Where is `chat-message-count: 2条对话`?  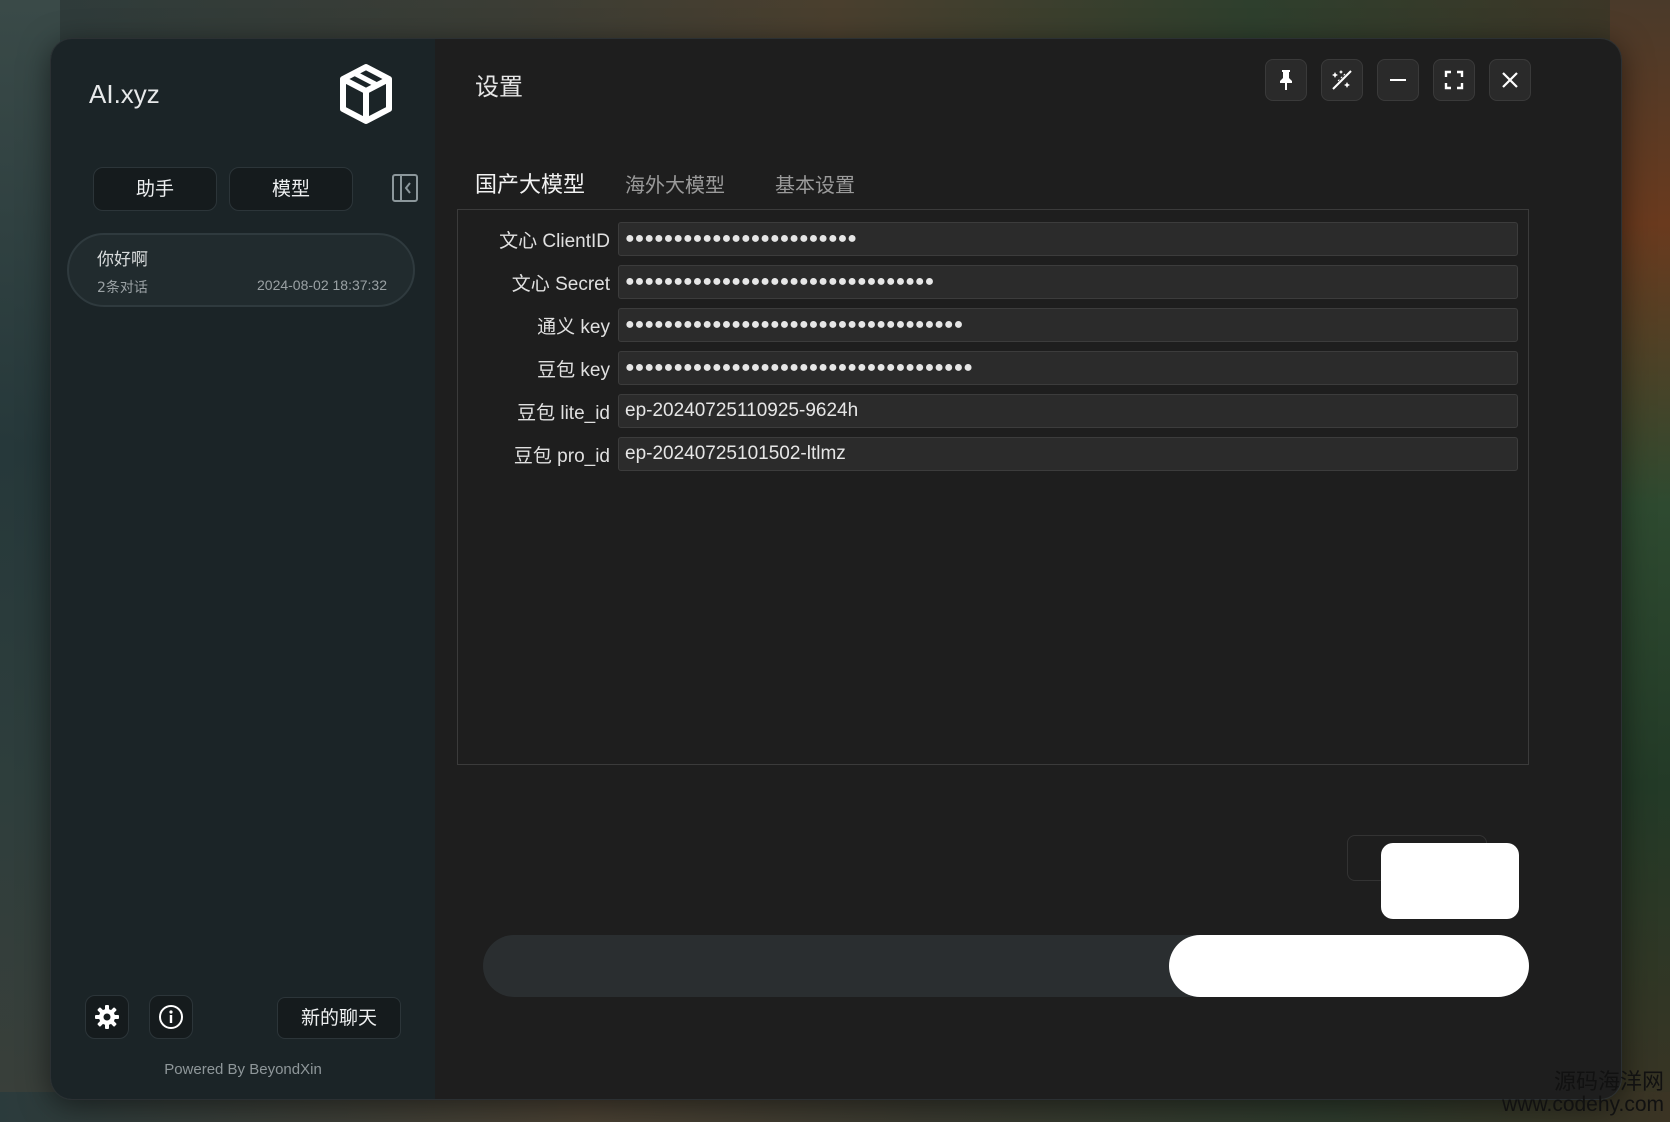 chat-message-count: 2条对话 is located at coordinates (122, 288).